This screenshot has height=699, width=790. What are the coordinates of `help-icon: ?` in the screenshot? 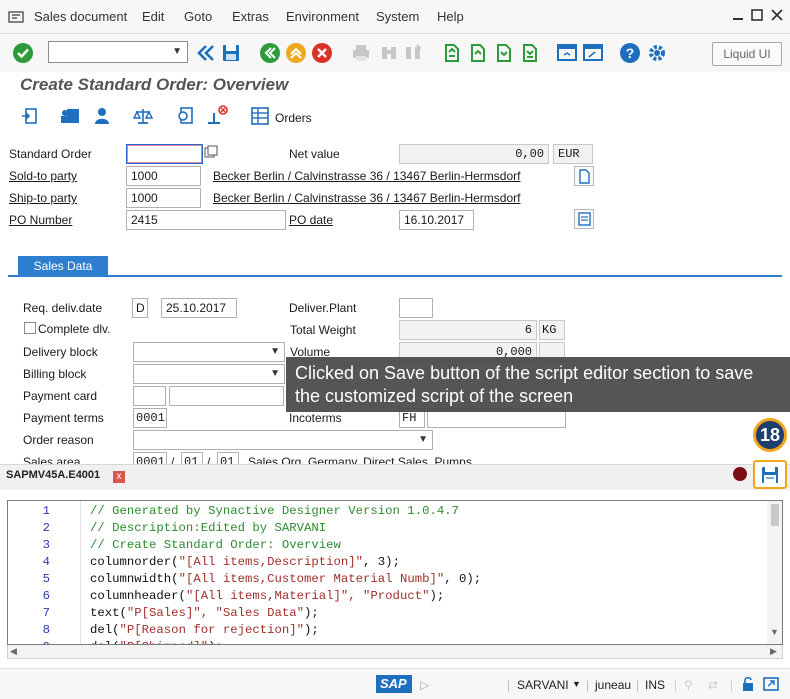 It's located at (630, 53).